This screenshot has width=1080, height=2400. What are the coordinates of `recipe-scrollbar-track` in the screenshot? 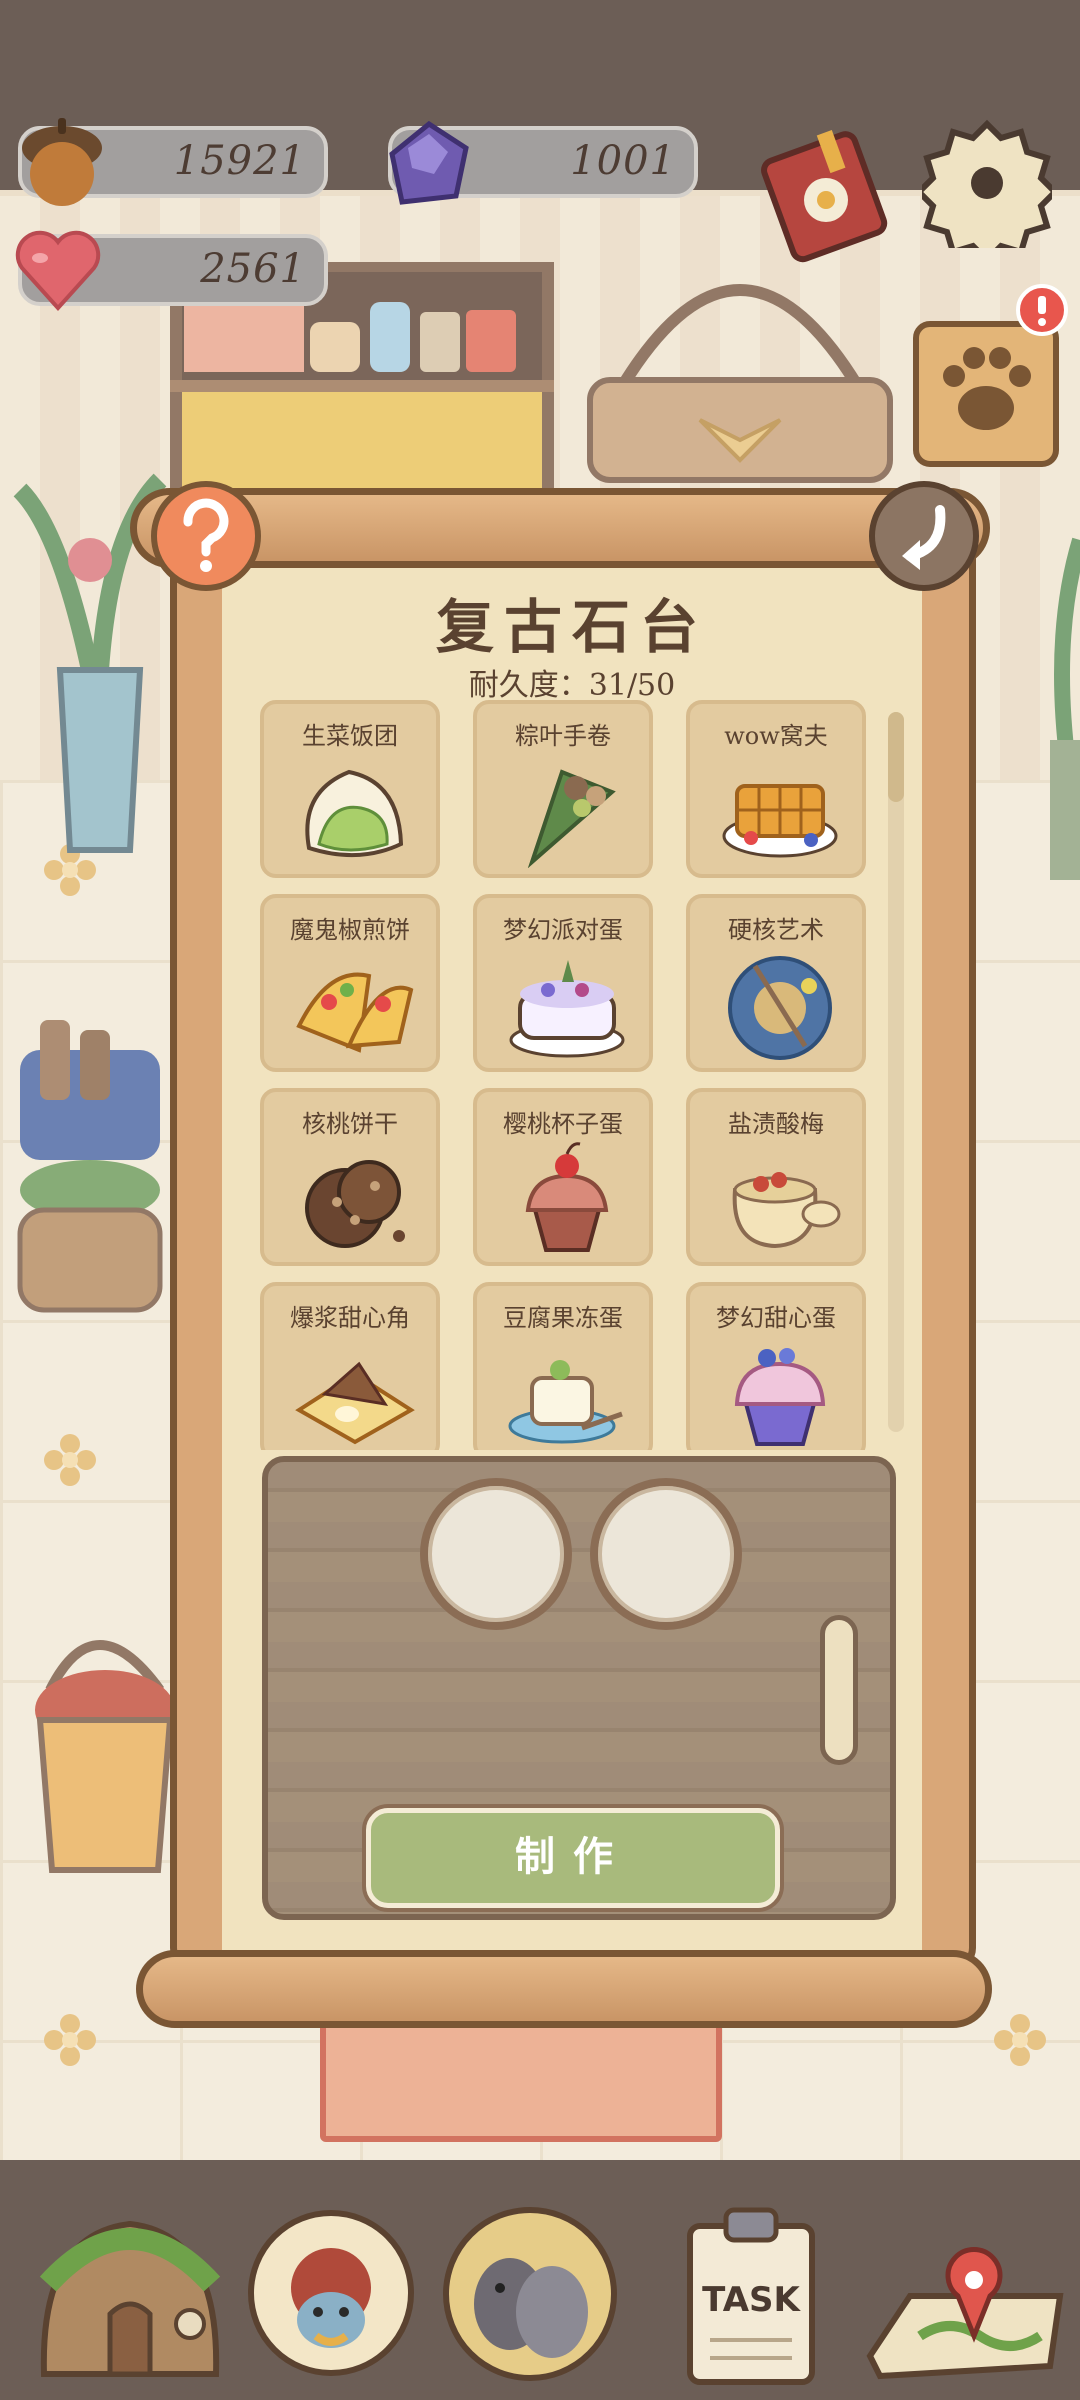 It's located at (896, 1072).